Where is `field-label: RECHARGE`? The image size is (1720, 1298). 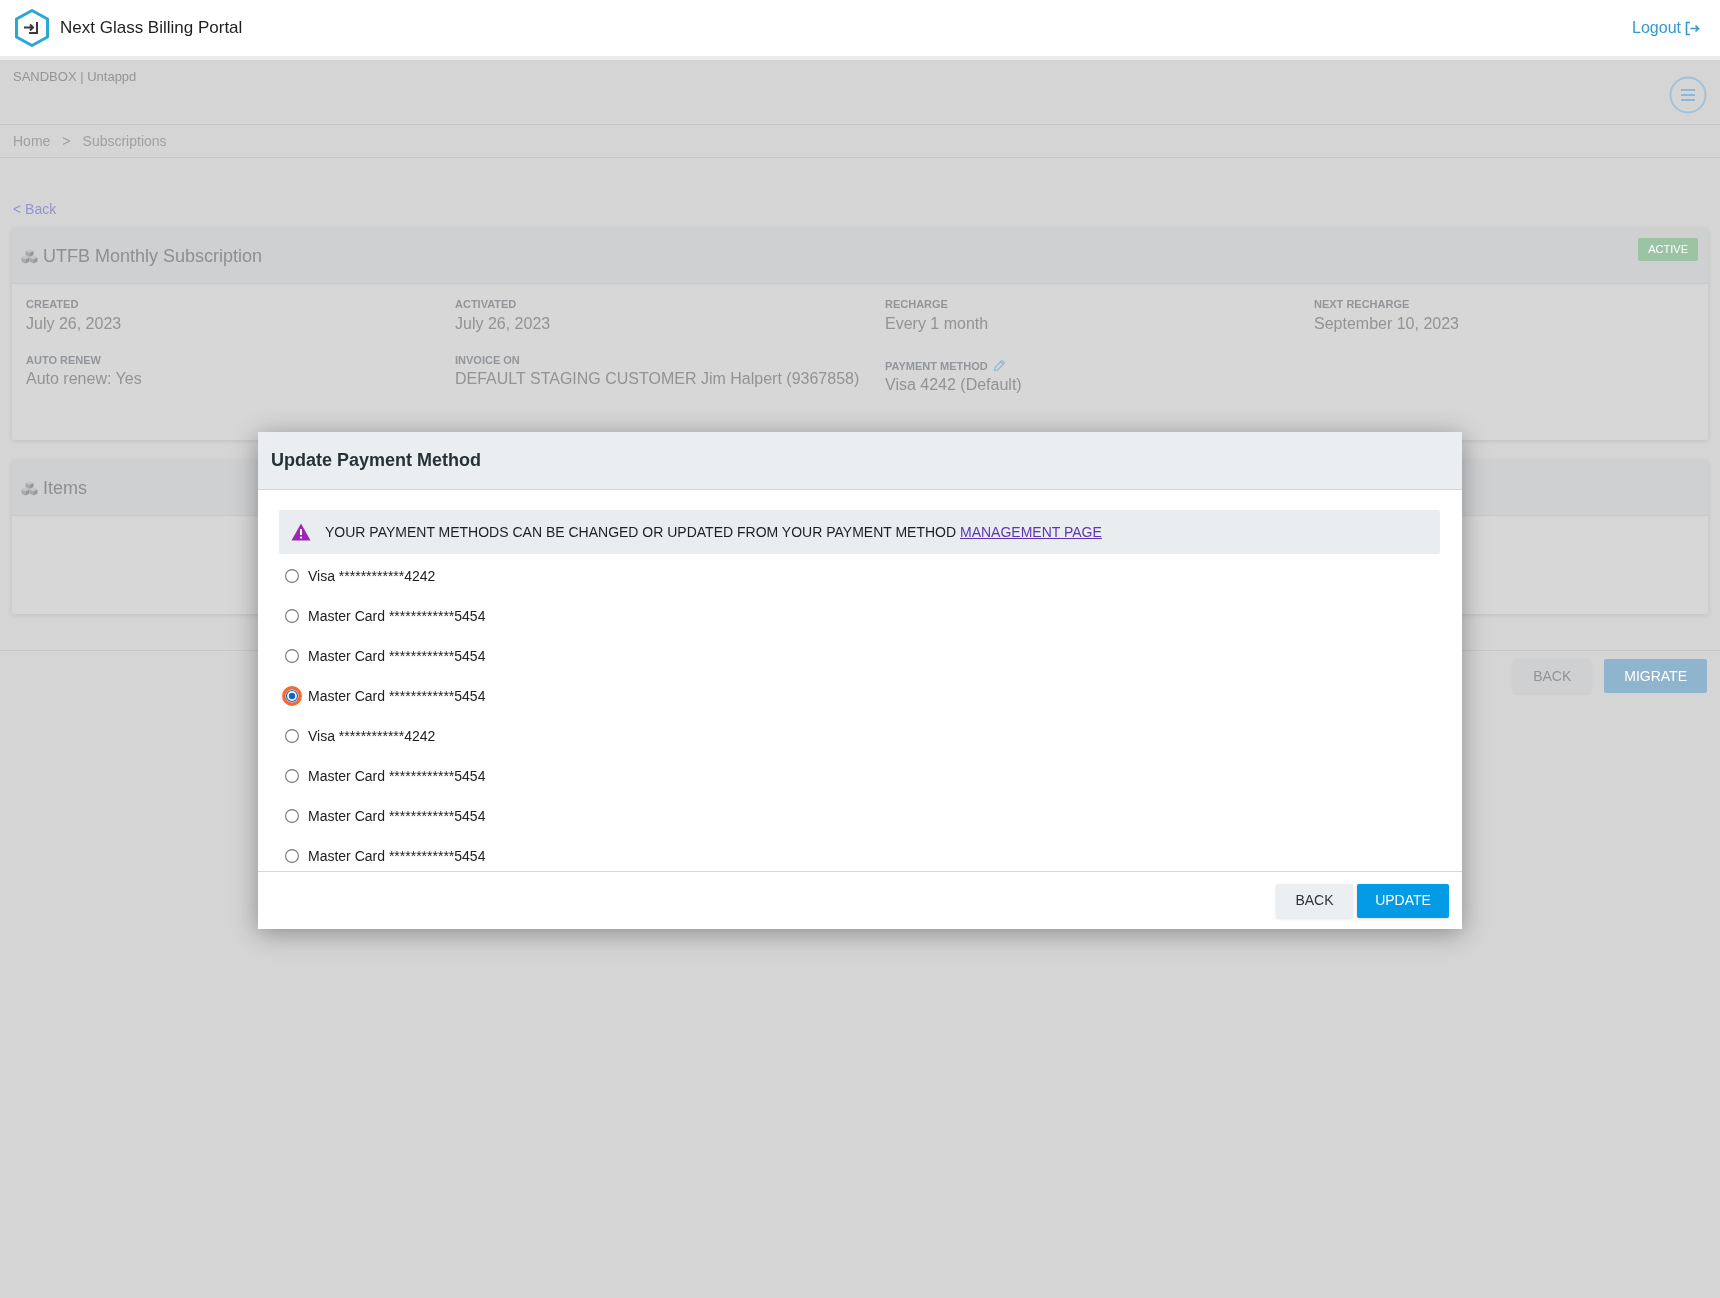 field-label: RECHARGE is located at coordinates (916, 304).